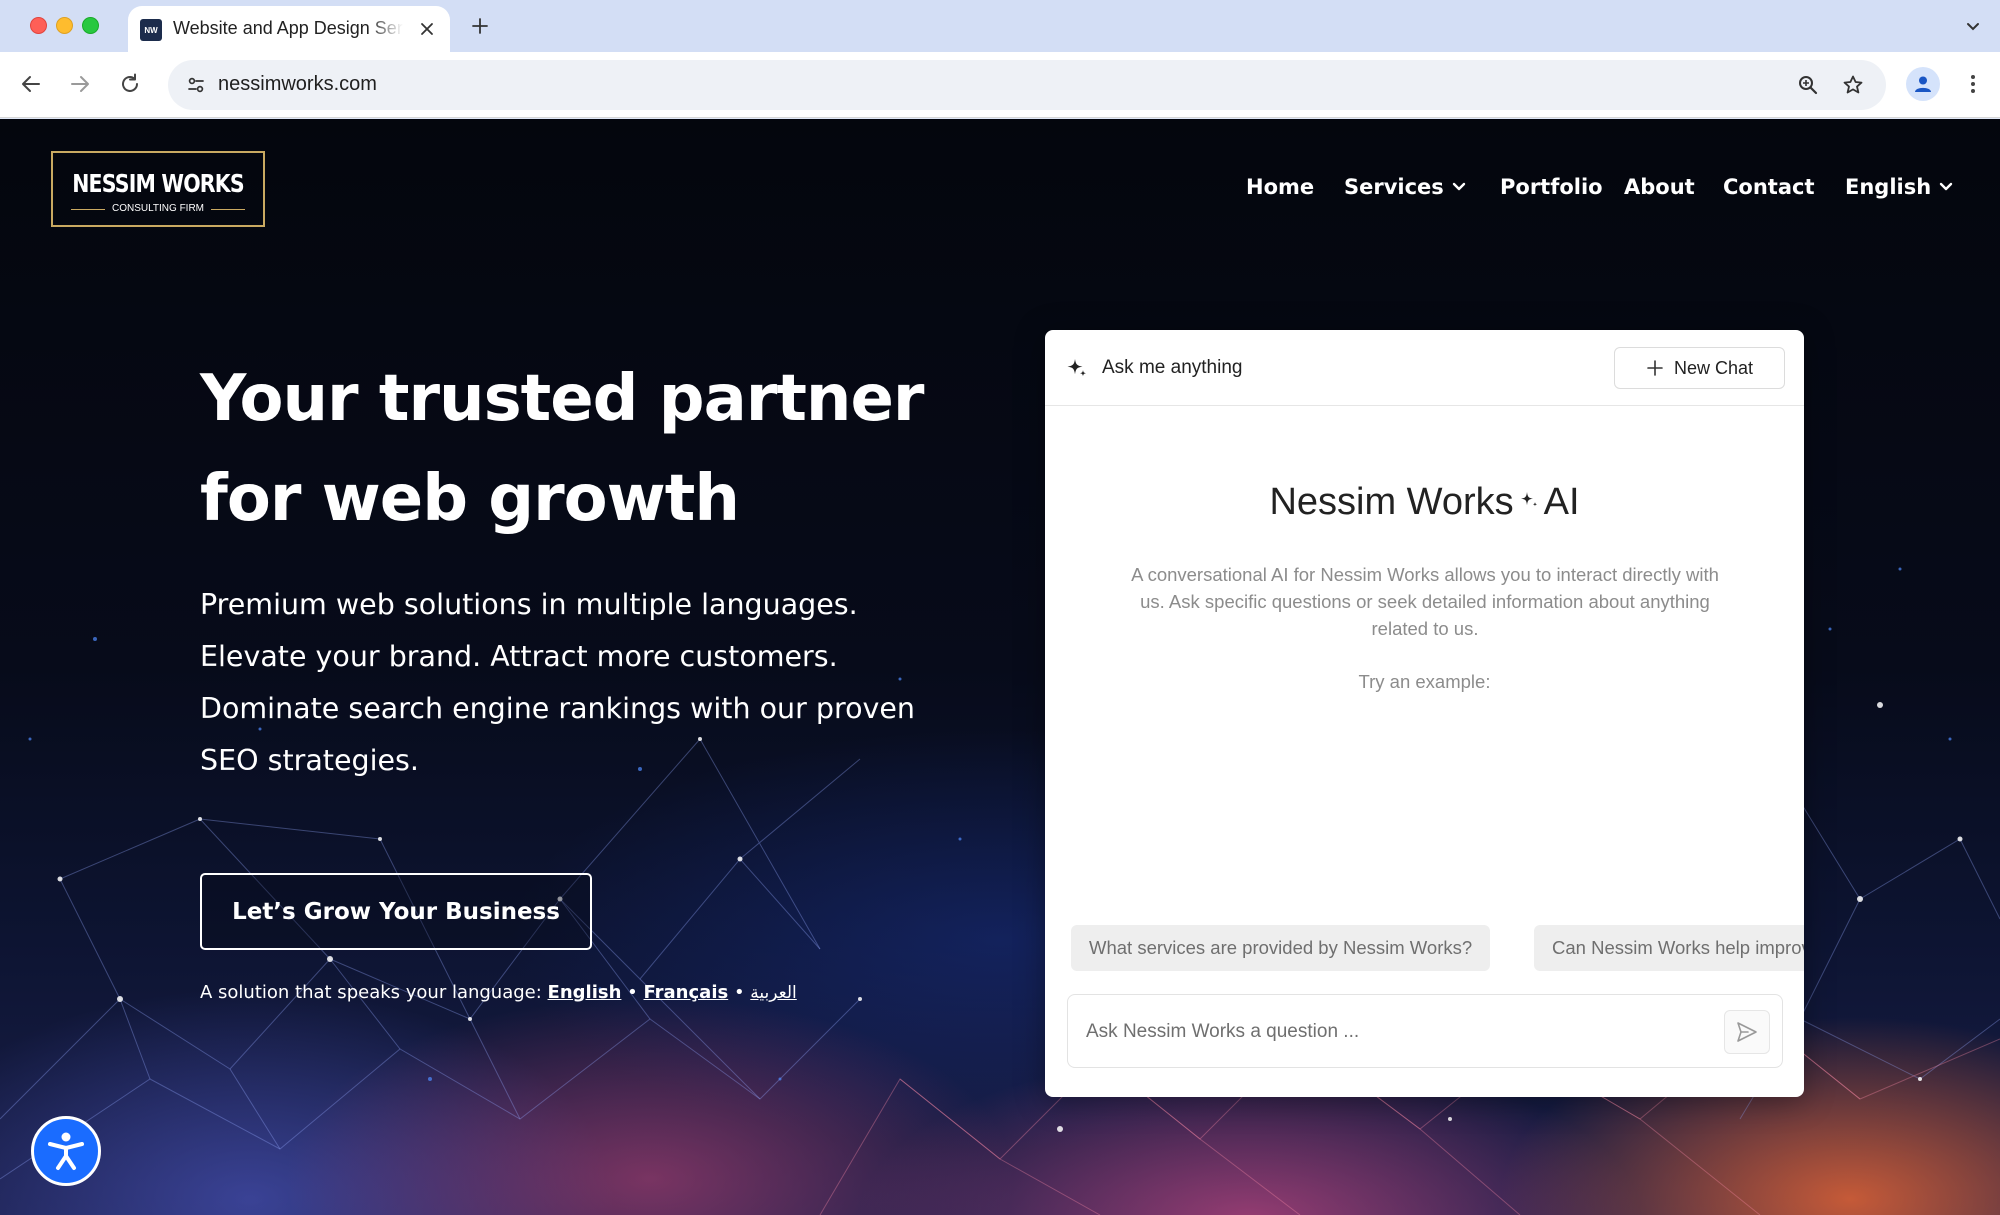  Describe the element at coordinates (470, 499) in the screenshot. I see `hero-title-line: for web growth` at that location.